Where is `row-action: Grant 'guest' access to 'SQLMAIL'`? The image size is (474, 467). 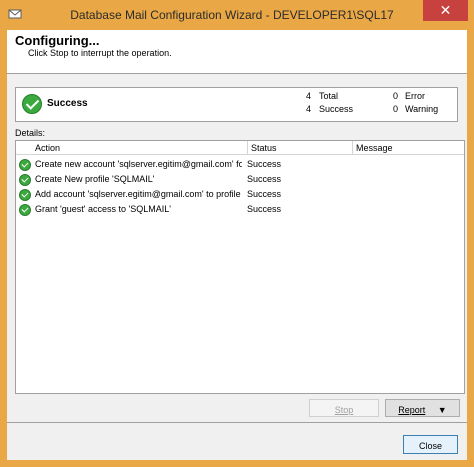
row-action: Grant 'guest' access to 'SQLMAIL' is located at coordinates (103, 209).